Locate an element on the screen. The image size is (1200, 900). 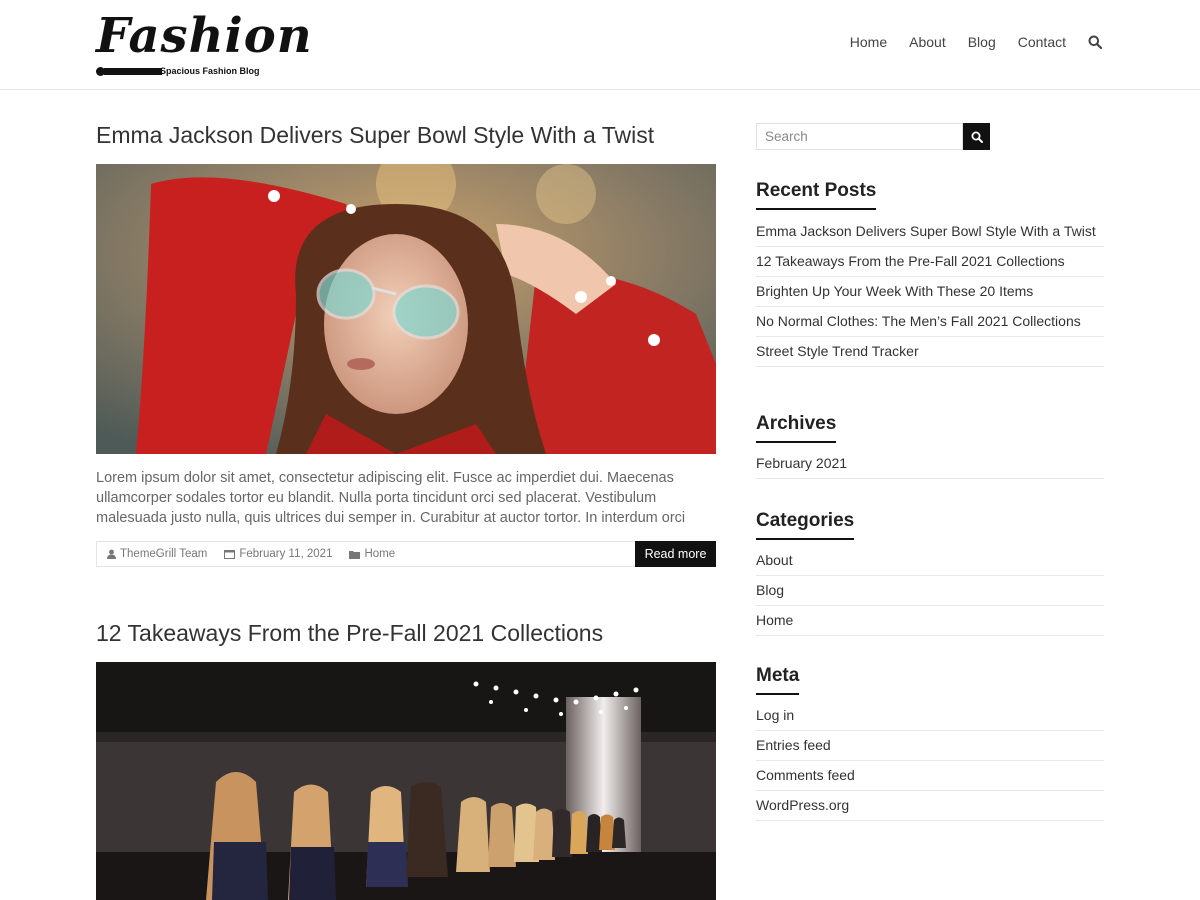
sidebar-search is located at coordinates (873, 136).